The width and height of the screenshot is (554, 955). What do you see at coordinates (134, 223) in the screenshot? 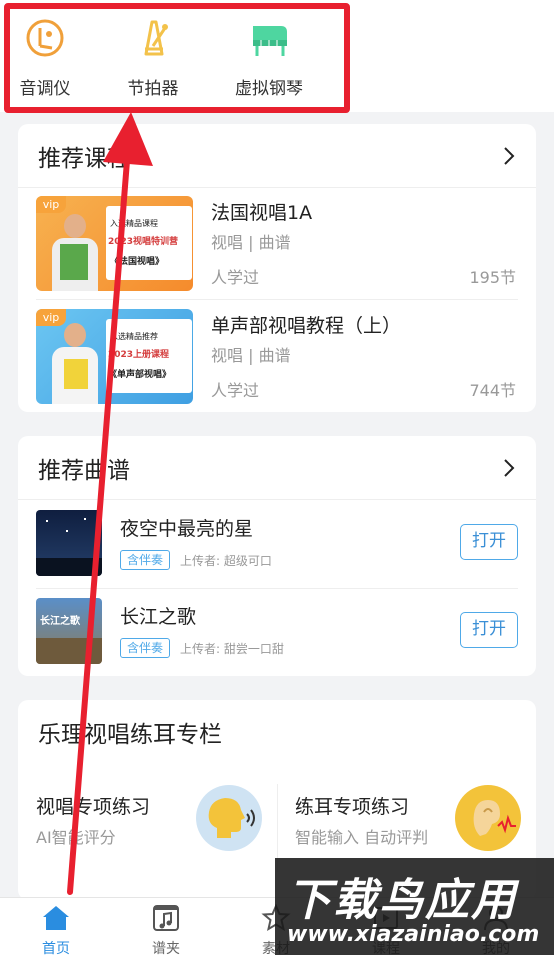
I see `thumb-text: 入选精品课程` at bounding box center [134, 223].